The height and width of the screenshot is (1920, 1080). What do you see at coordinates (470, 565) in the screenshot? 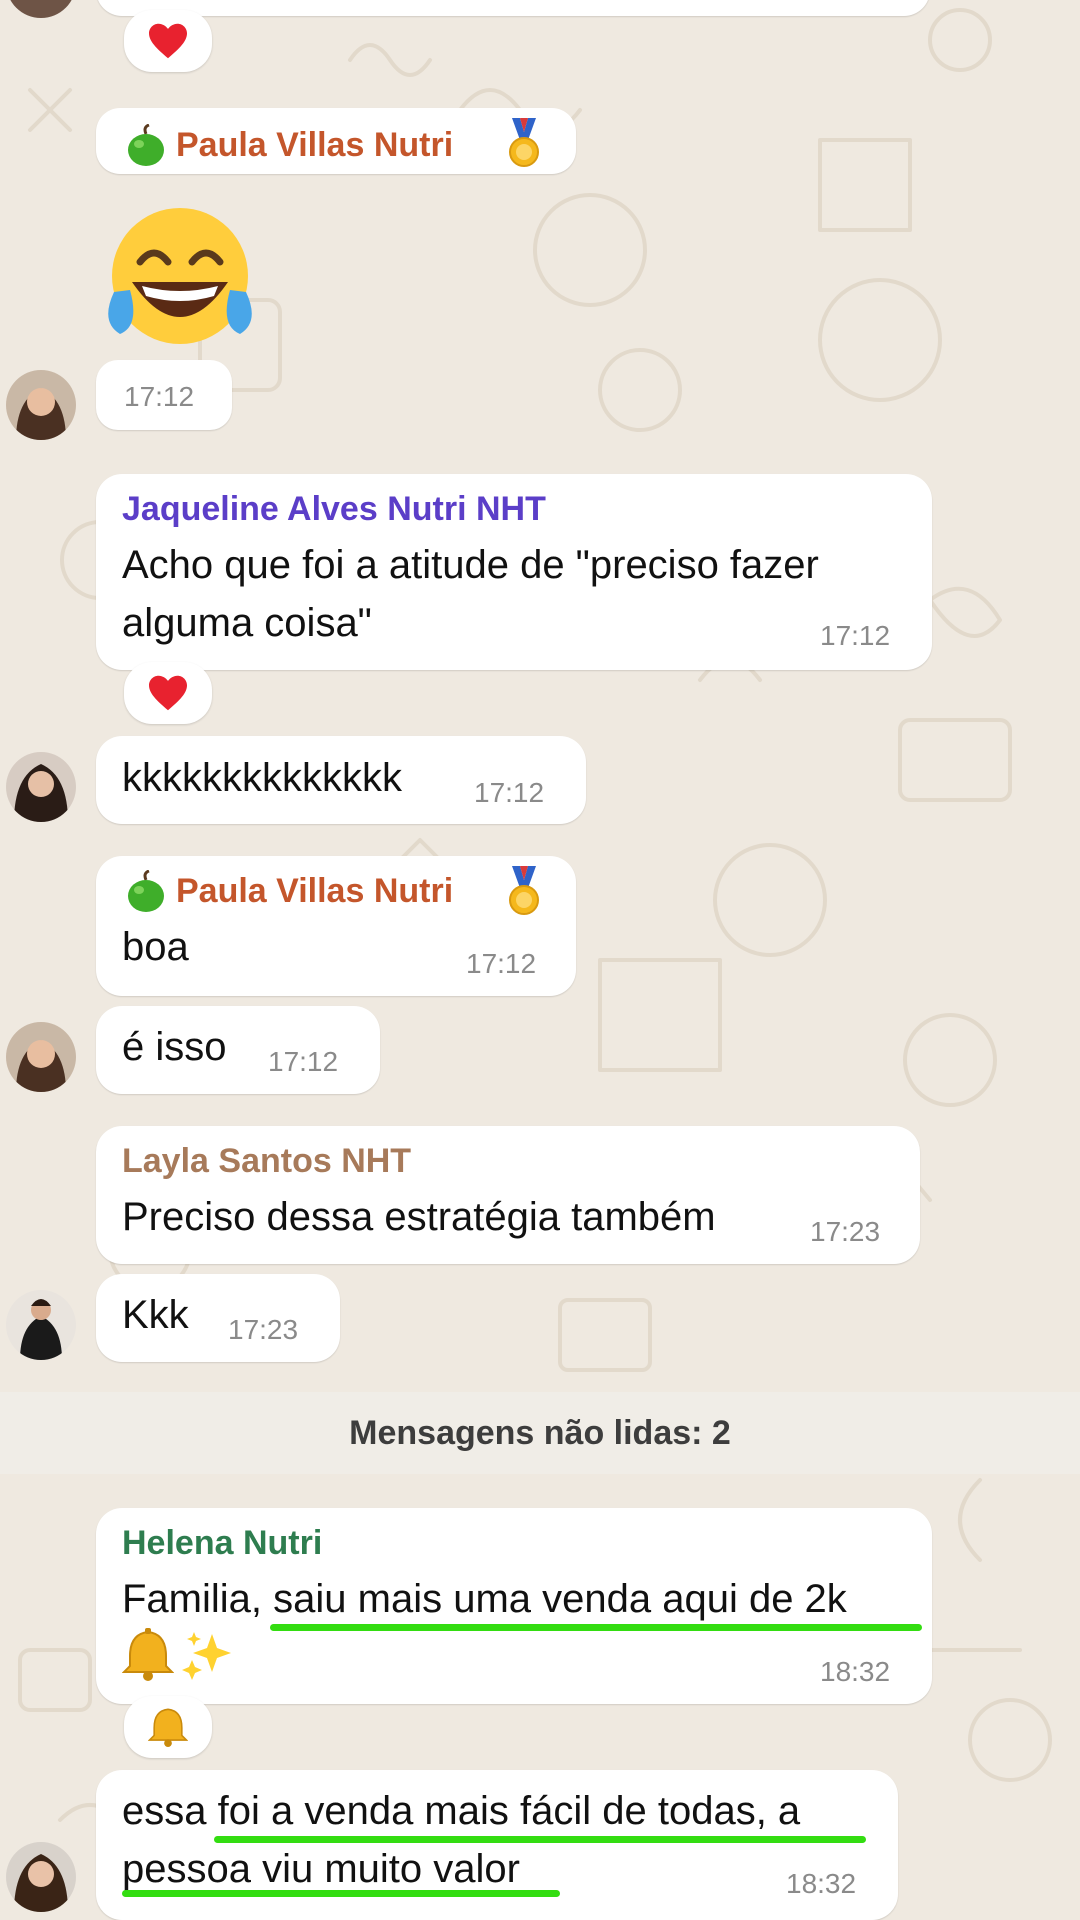
I see `message-text-line-1: Acho que foi a atitude de "preciso fazer` at bounding box center [470, 565].